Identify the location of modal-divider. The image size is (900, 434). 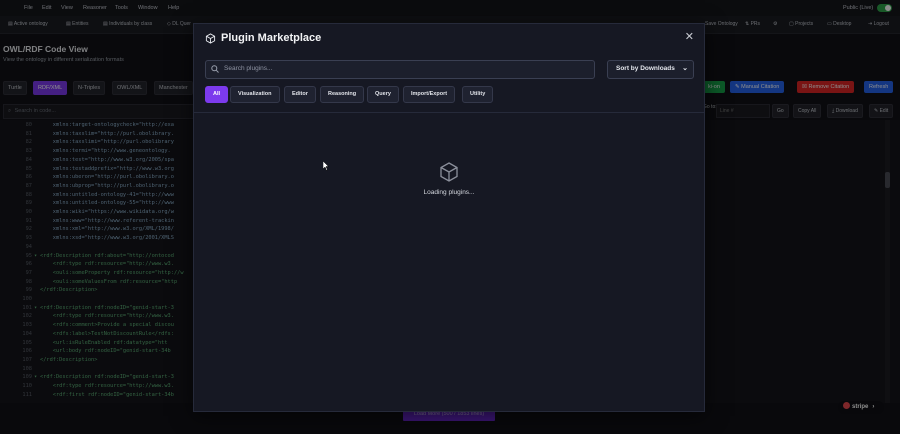
(449, 112).